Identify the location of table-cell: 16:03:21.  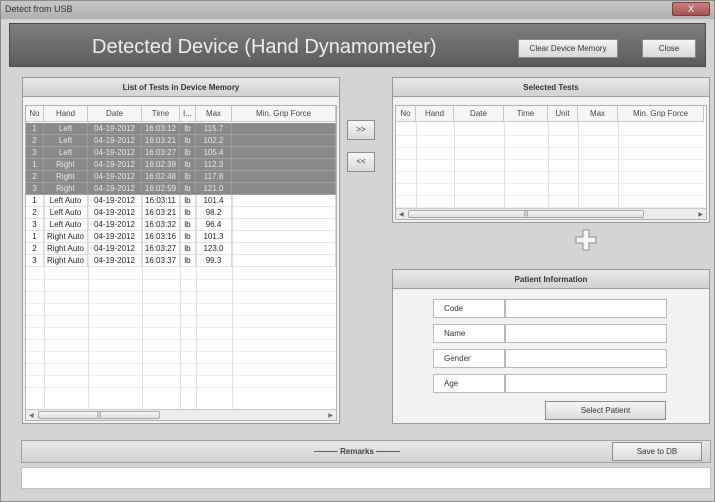
(161, 141).